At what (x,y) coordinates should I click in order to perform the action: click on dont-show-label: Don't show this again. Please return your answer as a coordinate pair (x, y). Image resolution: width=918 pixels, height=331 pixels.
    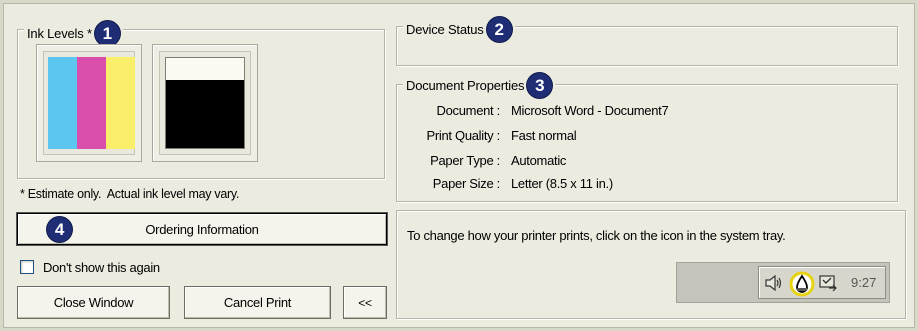
    Looking at the image, I should click on (101, 267).